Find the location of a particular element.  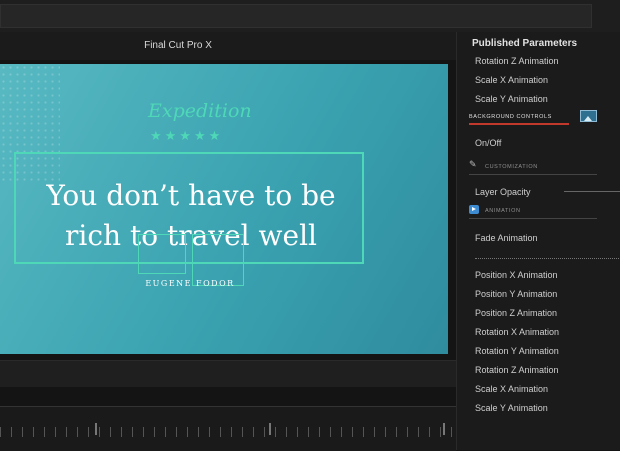

param-scale-x-2: Scale X Animation is located at coordinates (511, 389).